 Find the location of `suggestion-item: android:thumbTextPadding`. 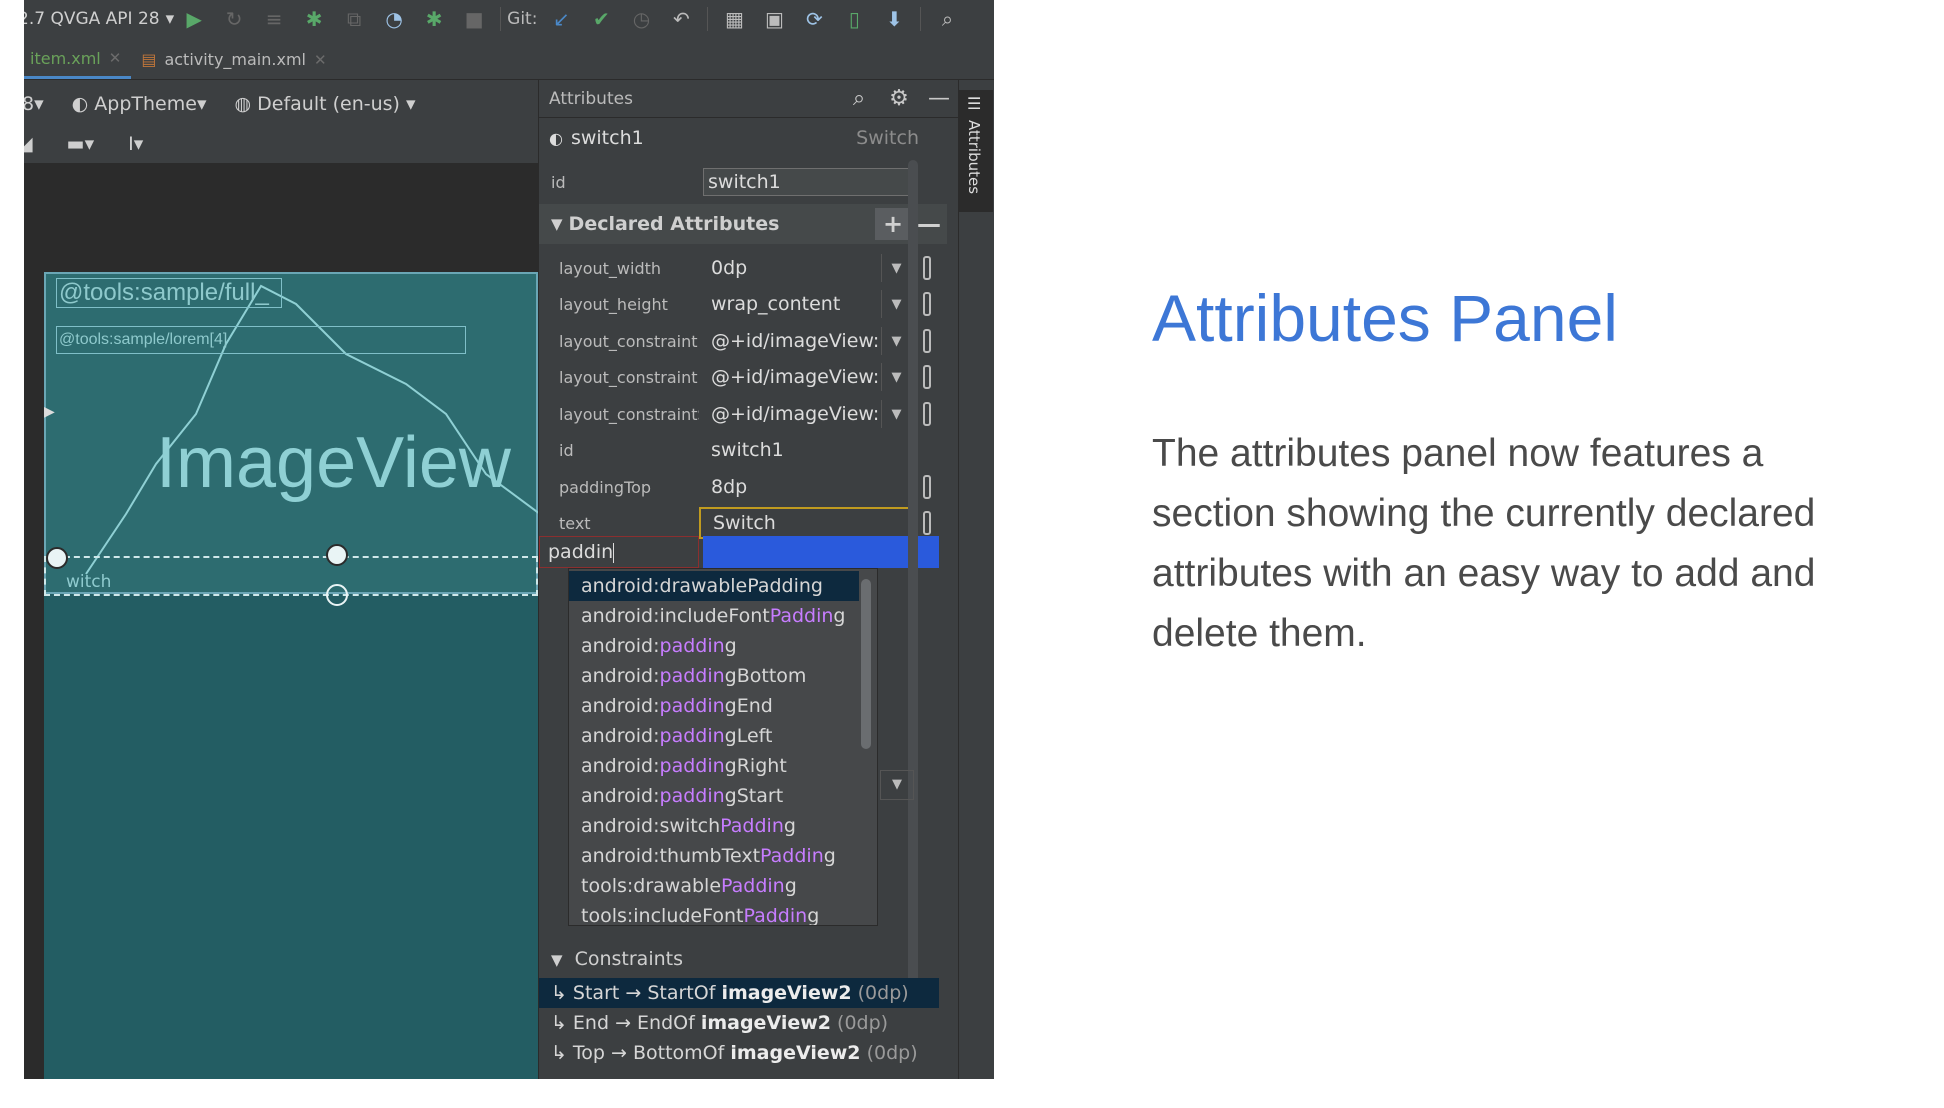

suggestion-item: android:thumbTextPadding is located at coordinates (714, 856).